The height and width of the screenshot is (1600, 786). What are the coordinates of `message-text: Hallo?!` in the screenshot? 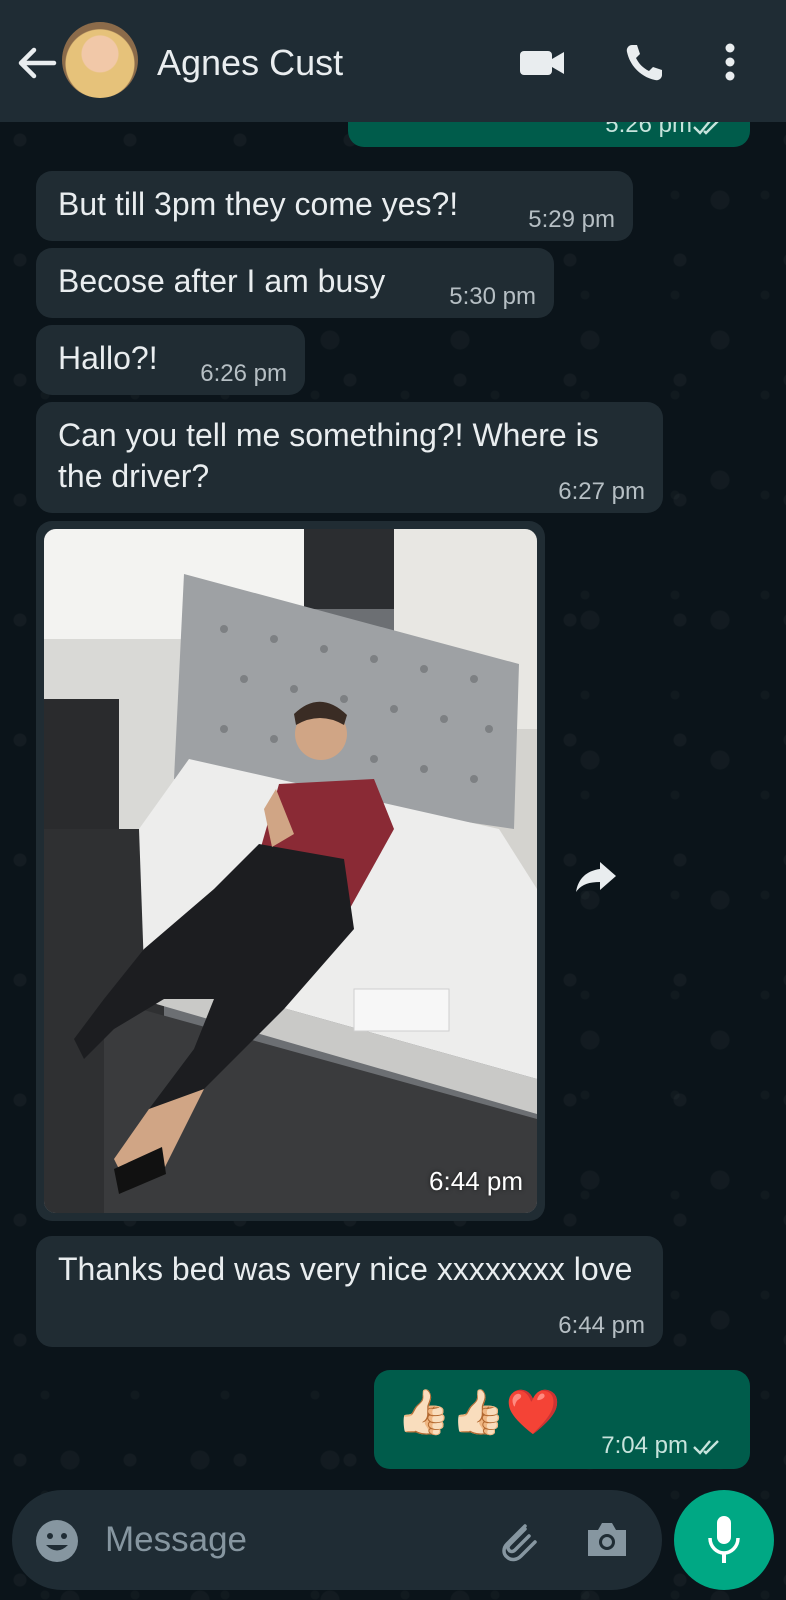 It's located at (108, 358).